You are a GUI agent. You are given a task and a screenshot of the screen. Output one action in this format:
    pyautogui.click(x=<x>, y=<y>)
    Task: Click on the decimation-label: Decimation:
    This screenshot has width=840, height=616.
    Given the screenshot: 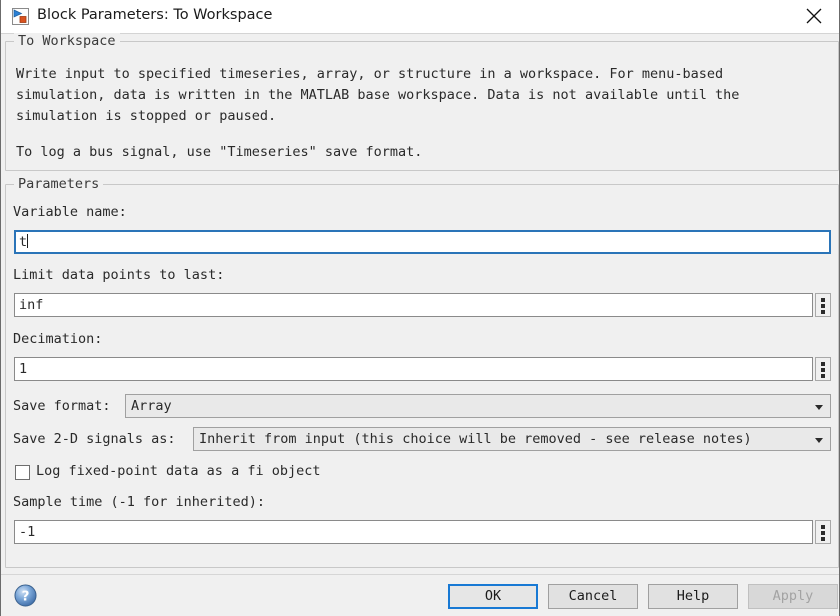 What is the action you would take?
    pyautogui.click(x=58, y=339)
    